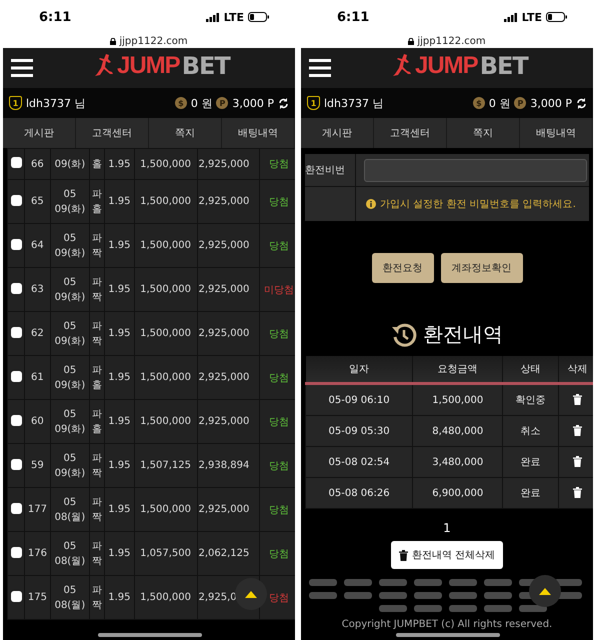 This screenshot has height=640, width=597. Describe the element at coordinates (97, 164) in the screenshot. I see `table-cell: 홀` at that location.